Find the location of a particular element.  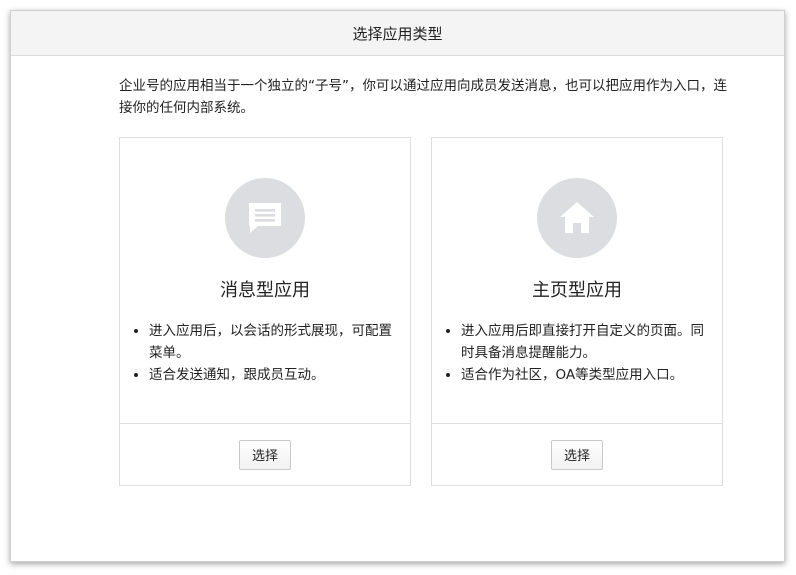

message-app-features: 进入应用后，以会话的形式展现，可配置菜单。 适合发送通知，跟成员互动。 is located at coordinates (265, 353).